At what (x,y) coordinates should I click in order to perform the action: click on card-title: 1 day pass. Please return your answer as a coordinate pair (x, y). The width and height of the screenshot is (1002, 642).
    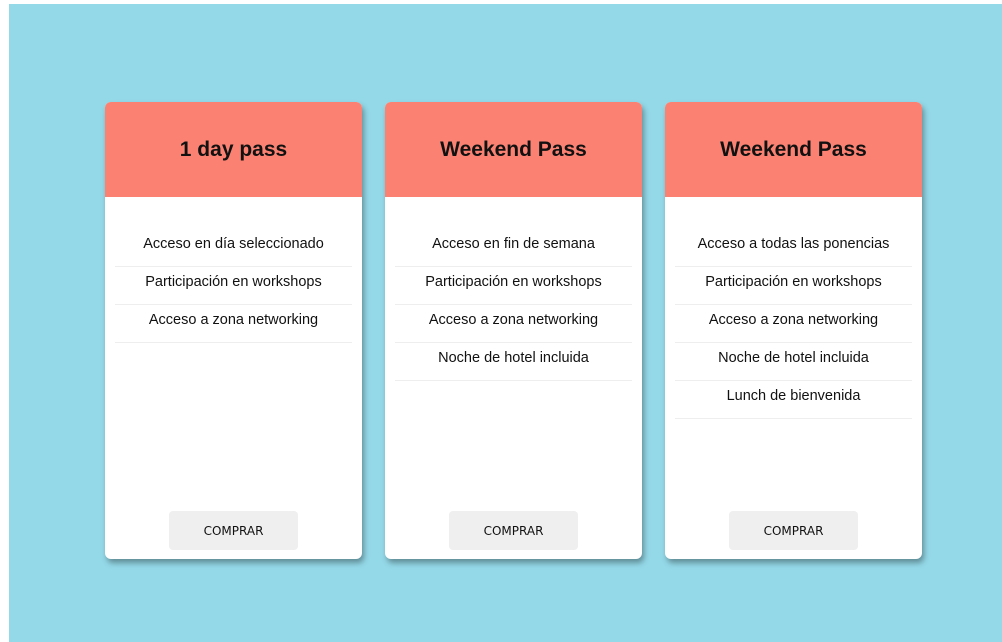
    Looking at the image, I should click on (233, 149).